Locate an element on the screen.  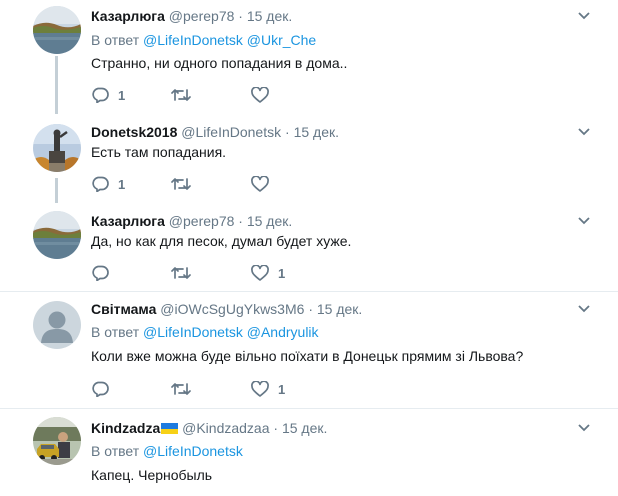
tweet-text: Капец. Чернобыль is located at coordinates (152, 475).